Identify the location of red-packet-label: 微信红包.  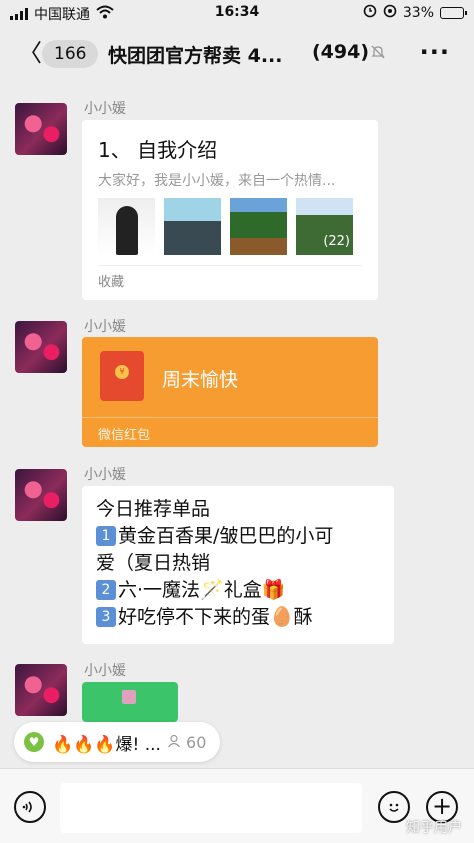
(124, 435).